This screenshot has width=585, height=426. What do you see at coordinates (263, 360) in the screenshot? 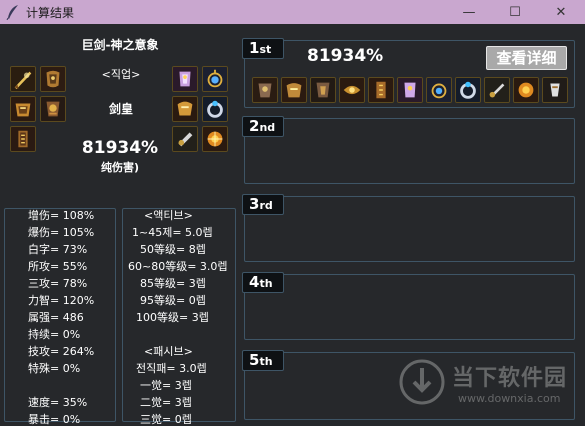
I see `rank-5-label: 5th` at bounding box center [263, 360].